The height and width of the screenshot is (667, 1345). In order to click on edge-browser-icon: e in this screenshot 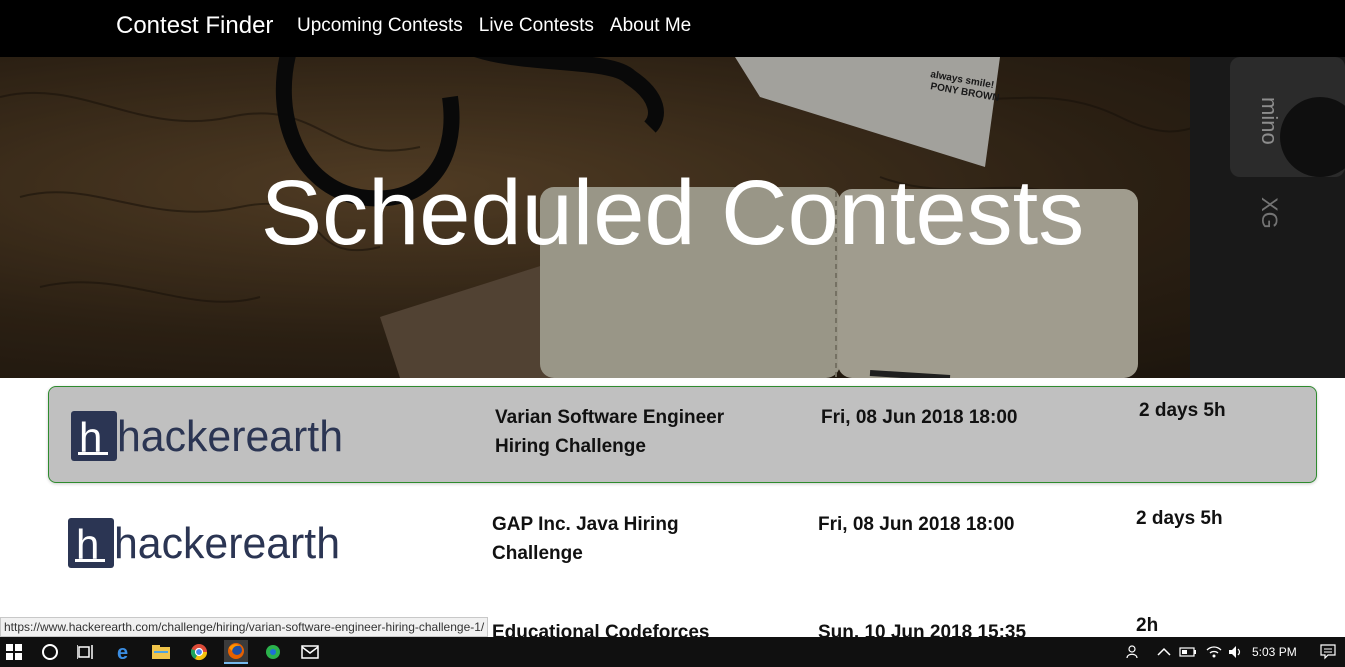, I will do `click(125, 652)`.